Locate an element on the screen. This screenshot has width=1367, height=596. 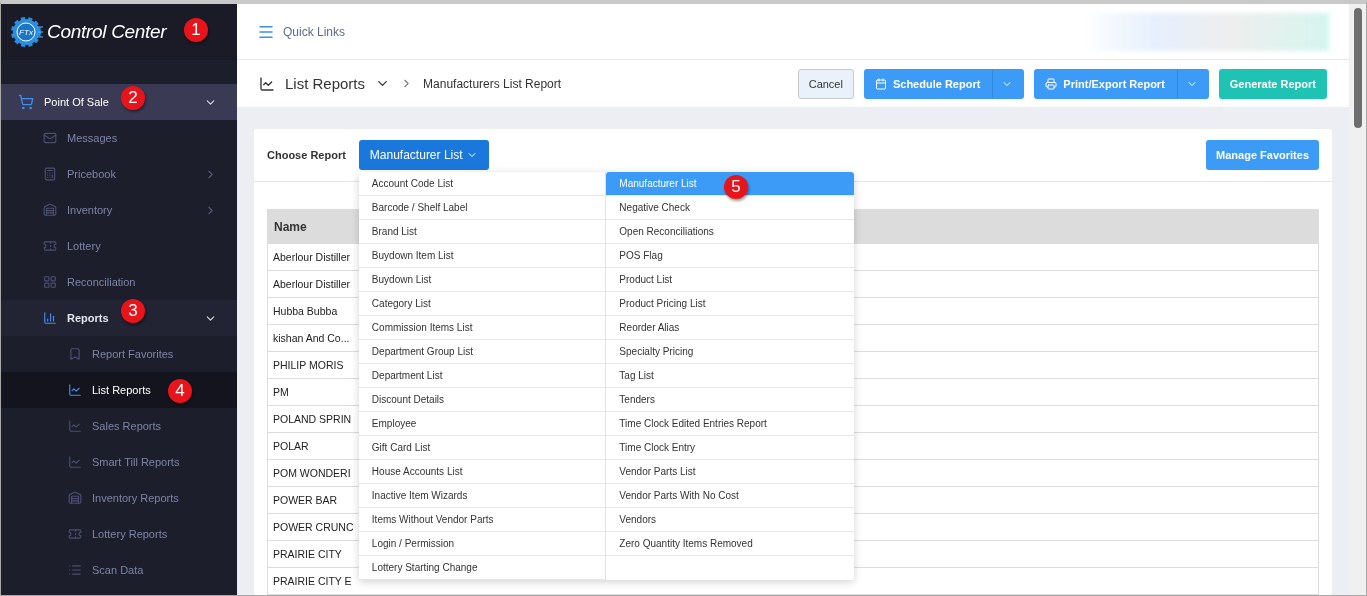
menu-option: Reorder Alias is located at coordinates (730, 328).